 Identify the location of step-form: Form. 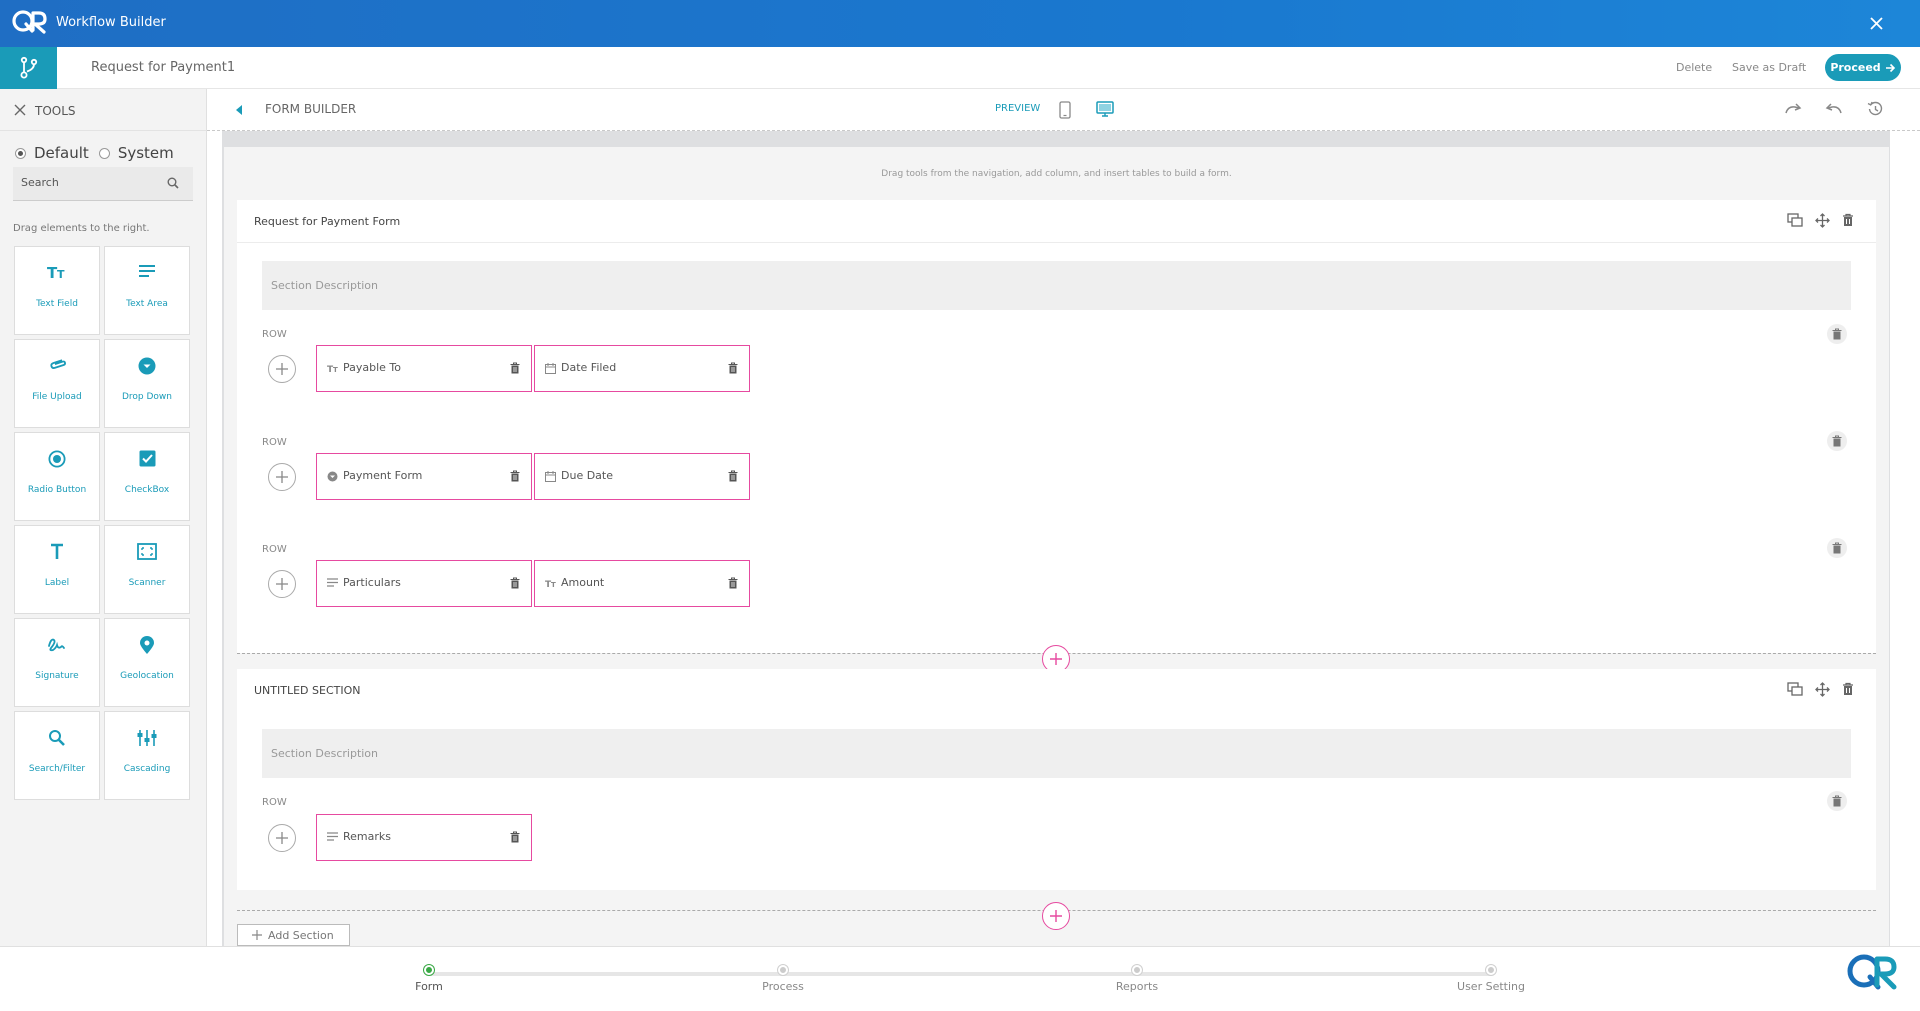
(429, 979).